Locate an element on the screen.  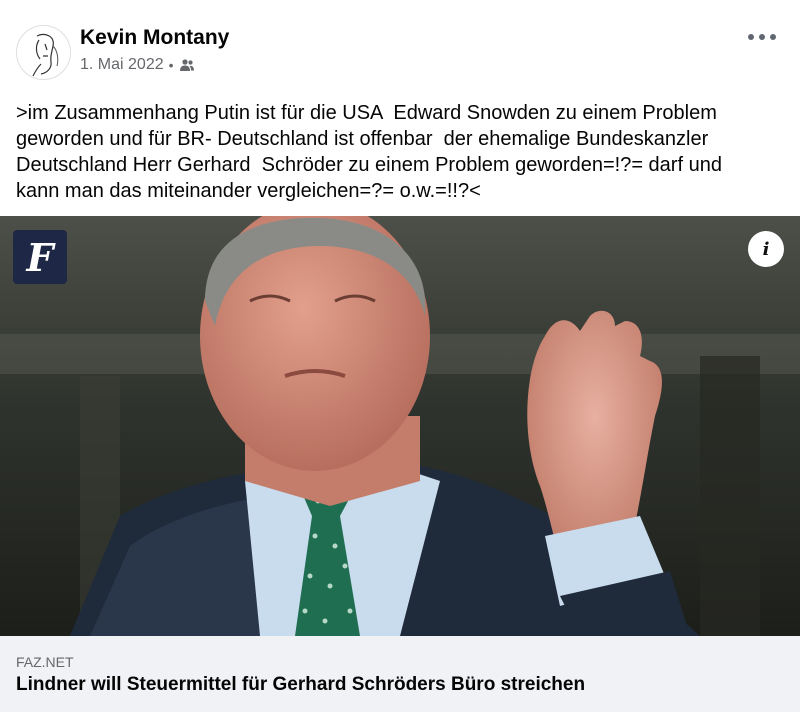
link-domain: FAZ.NET is located at coordinates (45, 662).